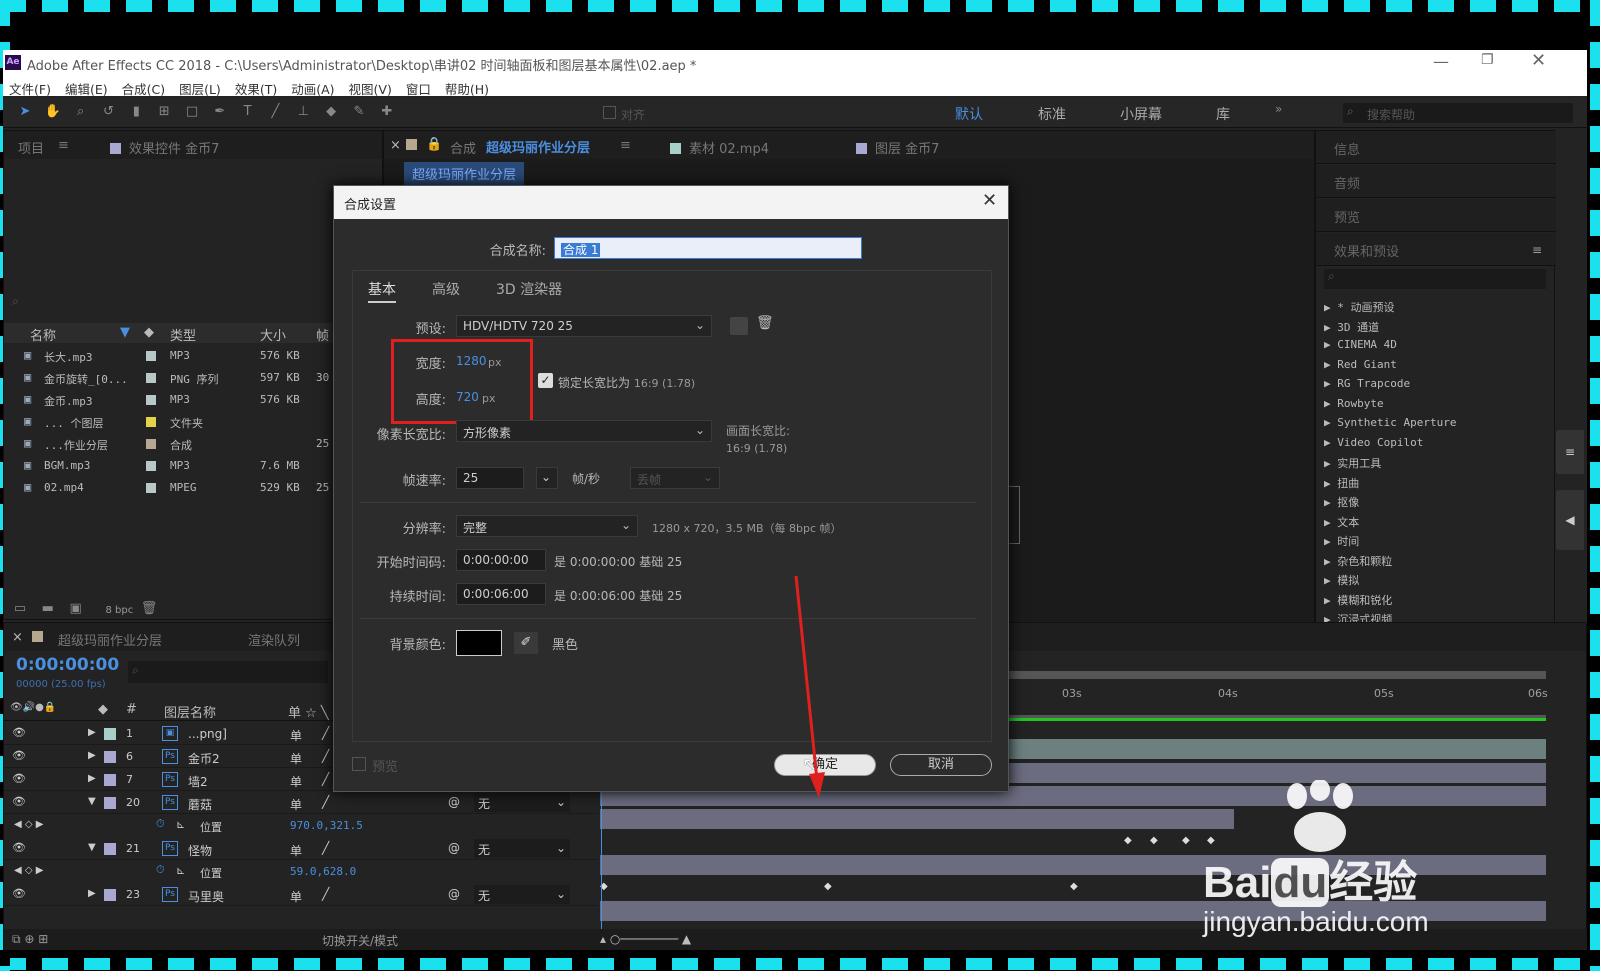  Describe the element at coordinates (708, 248) in the screenshot. I see `comp-name-input: 合成 1` at that location.